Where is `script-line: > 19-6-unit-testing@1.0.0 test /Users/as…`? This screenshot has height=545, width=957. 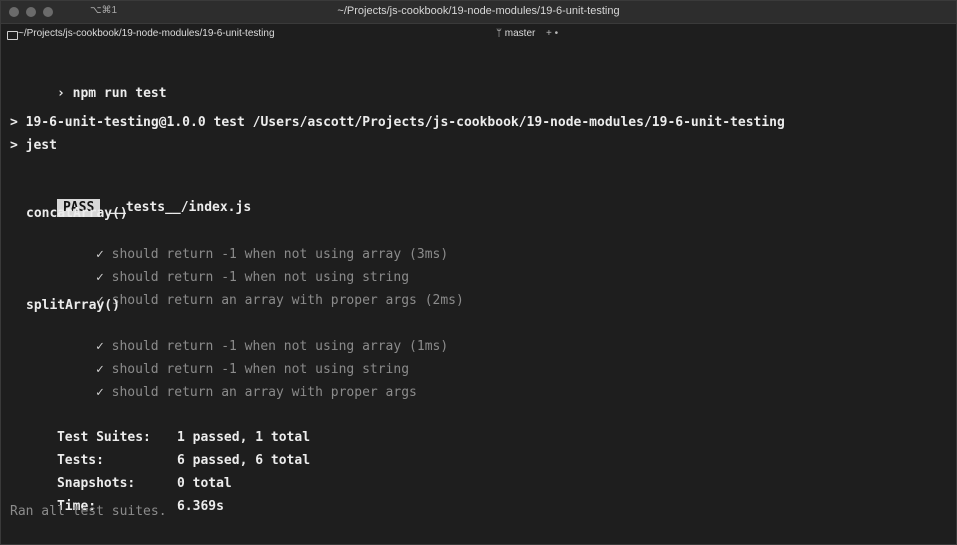
script-line: > 19-6-unit-testing@1.0.0 test /Users/as… is located at coordinates (397, 122).